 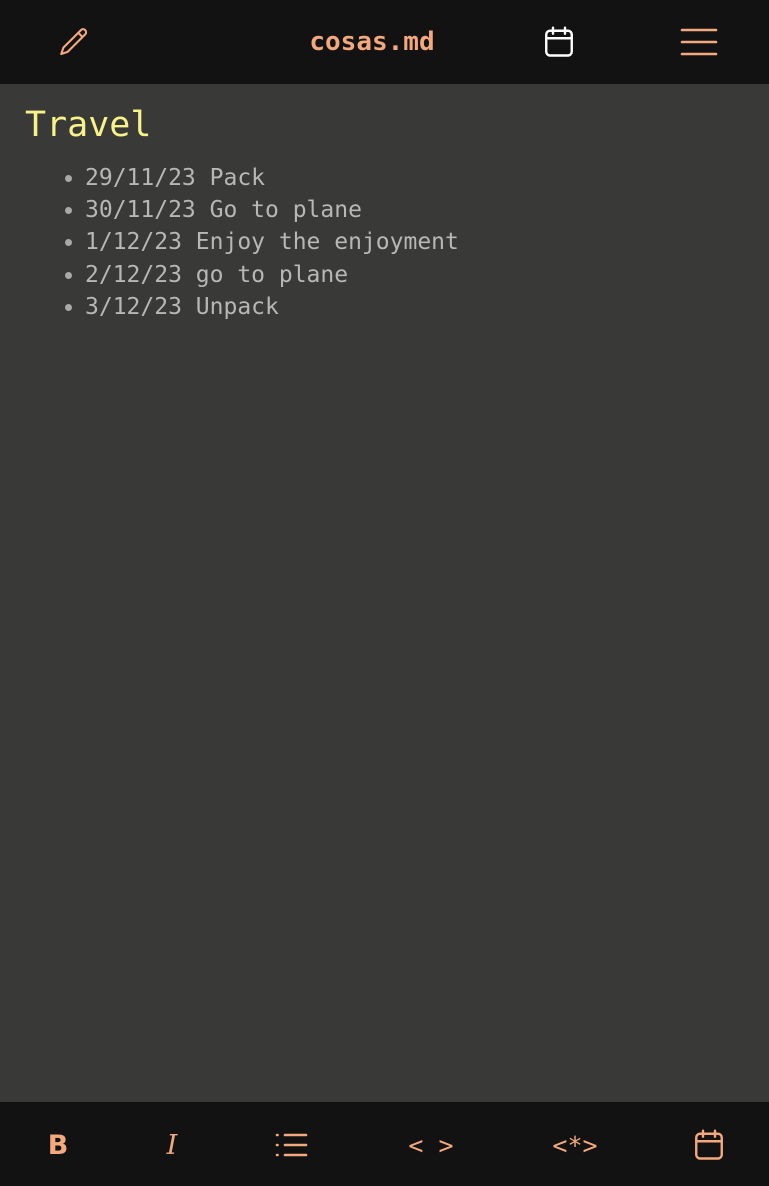 I want to click on list-item-text: 2/12/23 go to plane, so click(x=217, y=274).